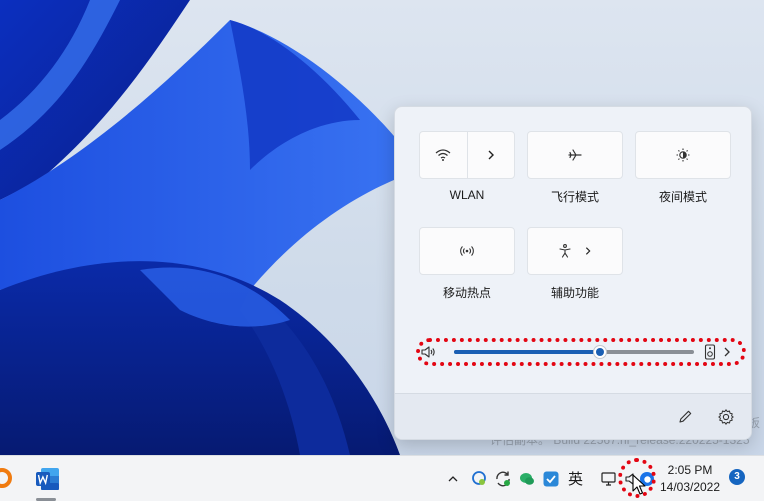 This screenshot has width=764, height=501. I want to click on volume-icon, so click(428, 354).